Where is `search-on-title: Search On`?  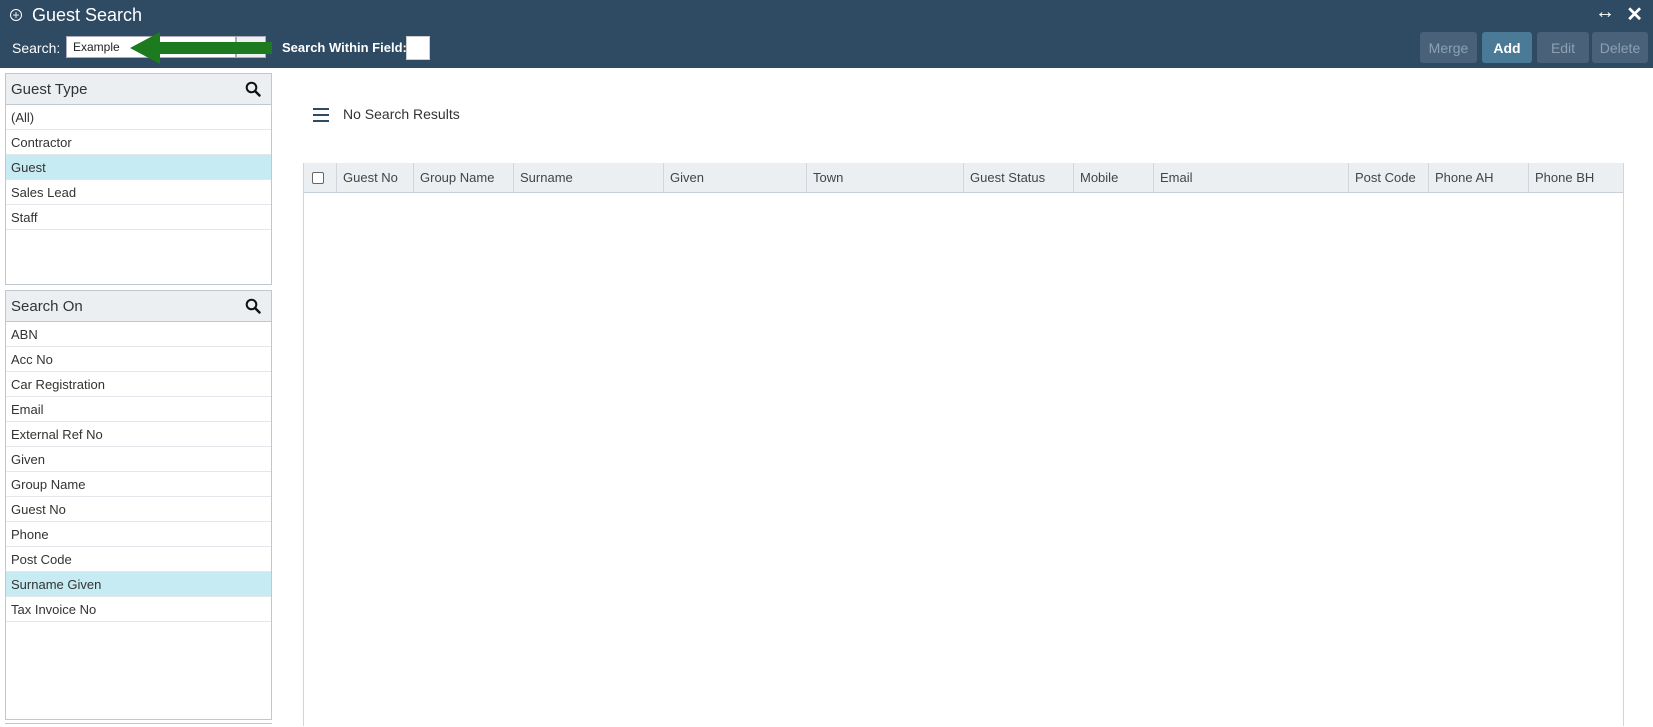
search-on-title: Search On is located at coordinates (47, 306).